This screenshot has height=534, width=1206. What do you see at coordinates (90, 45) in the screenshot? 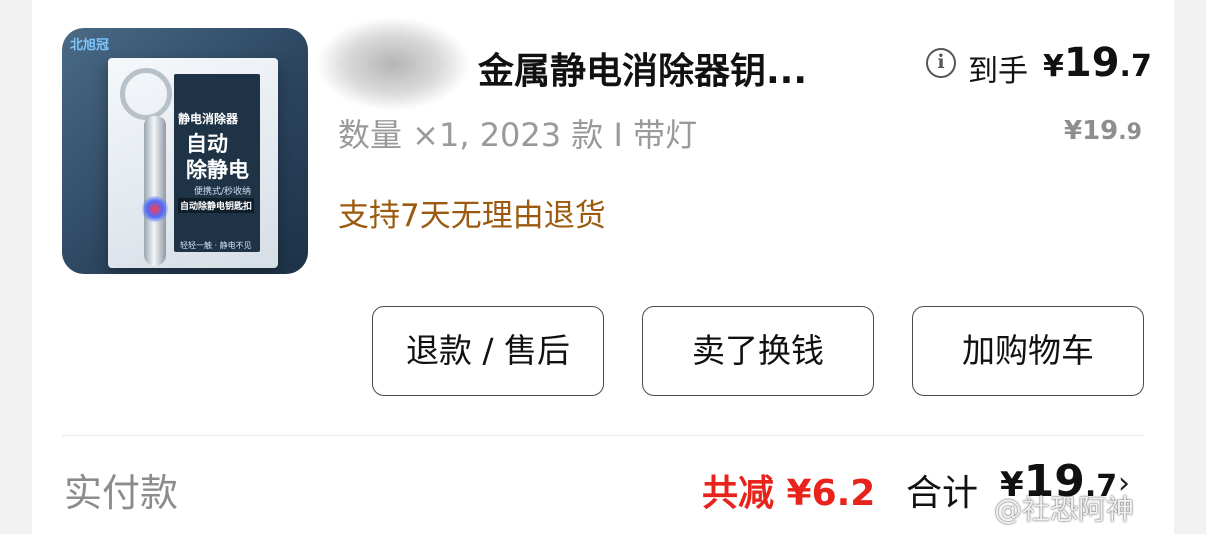
I see `image-brand-text: 北旭冠` at bounding box center [90, 45].